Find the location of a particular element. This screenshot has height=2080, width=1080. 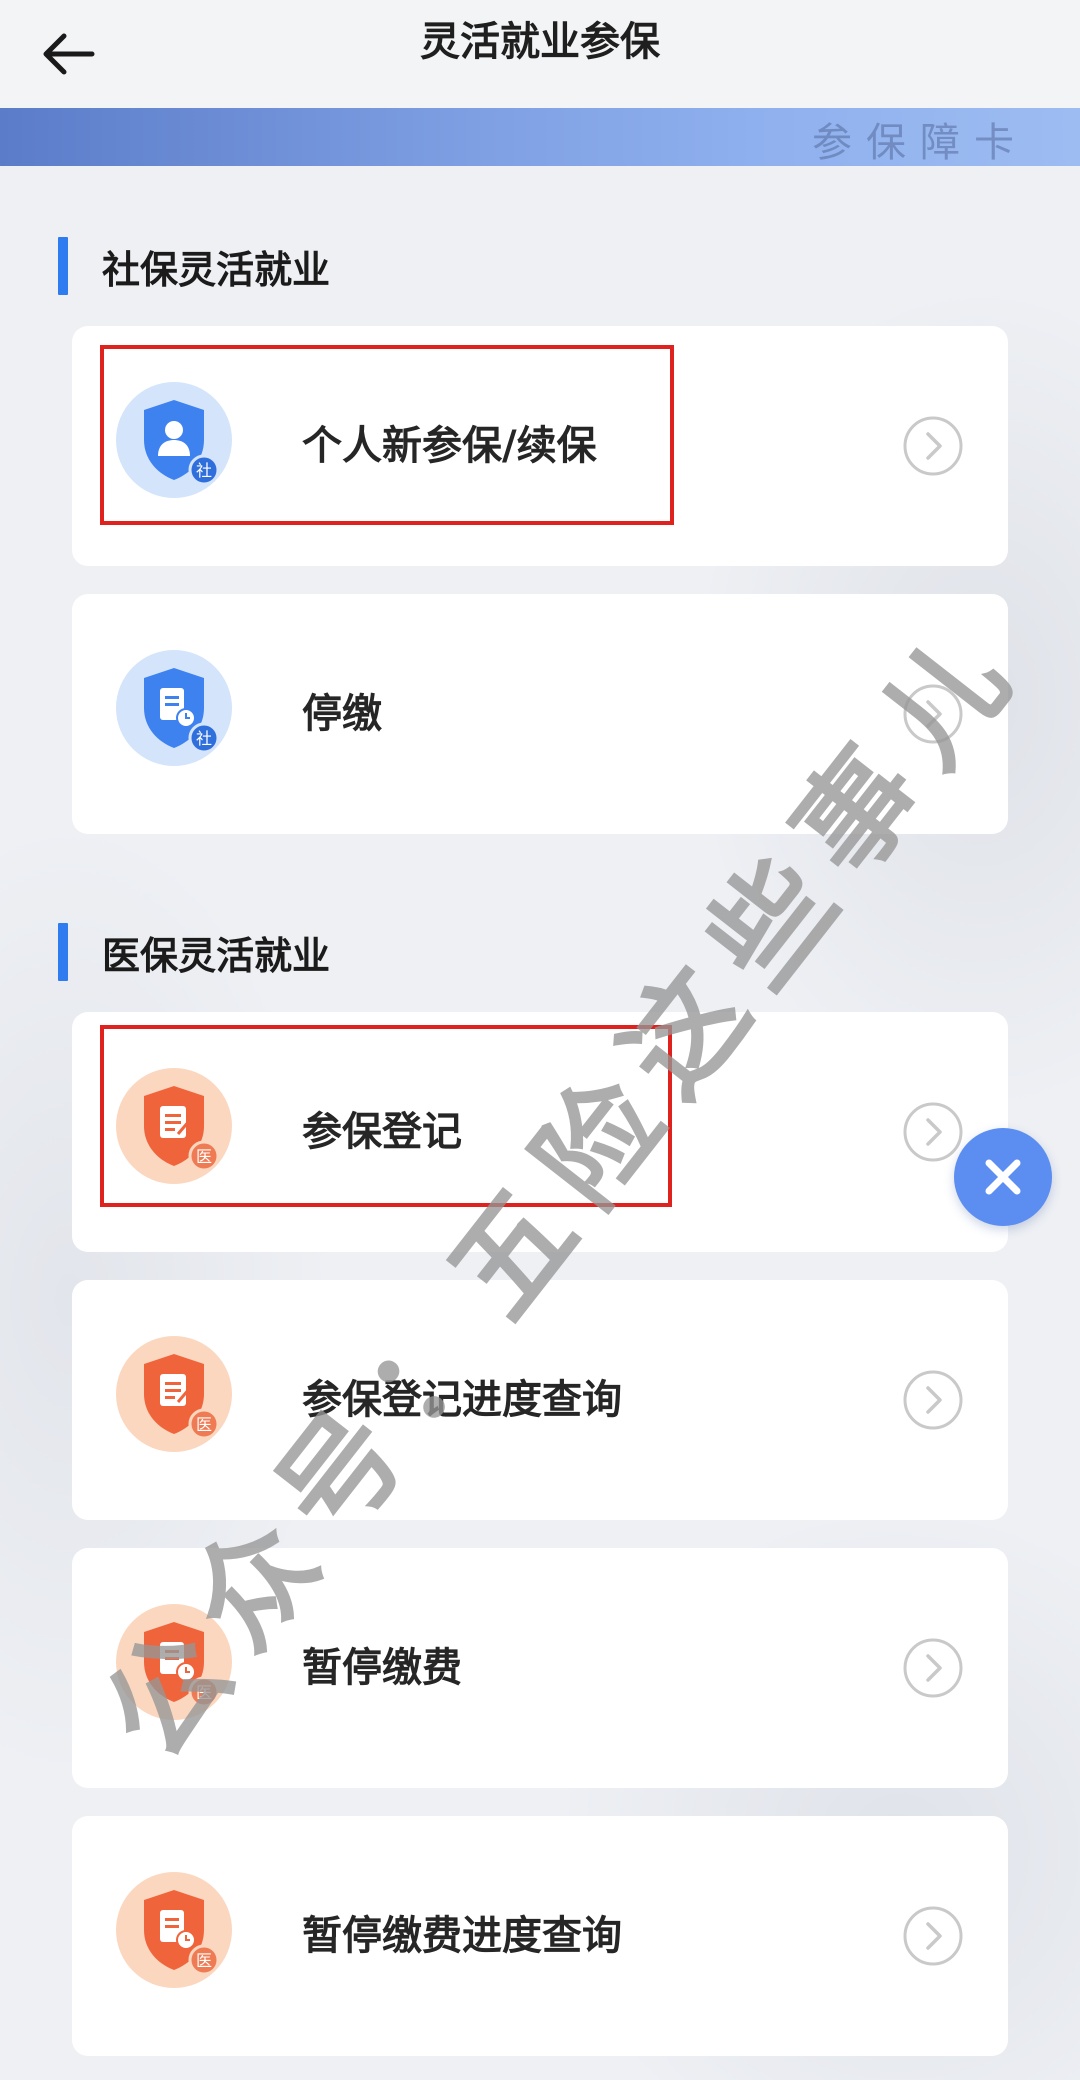

list-item-suspend-progress: 医 暂停缴费进度查询 is located at coordinates (540, 1936).